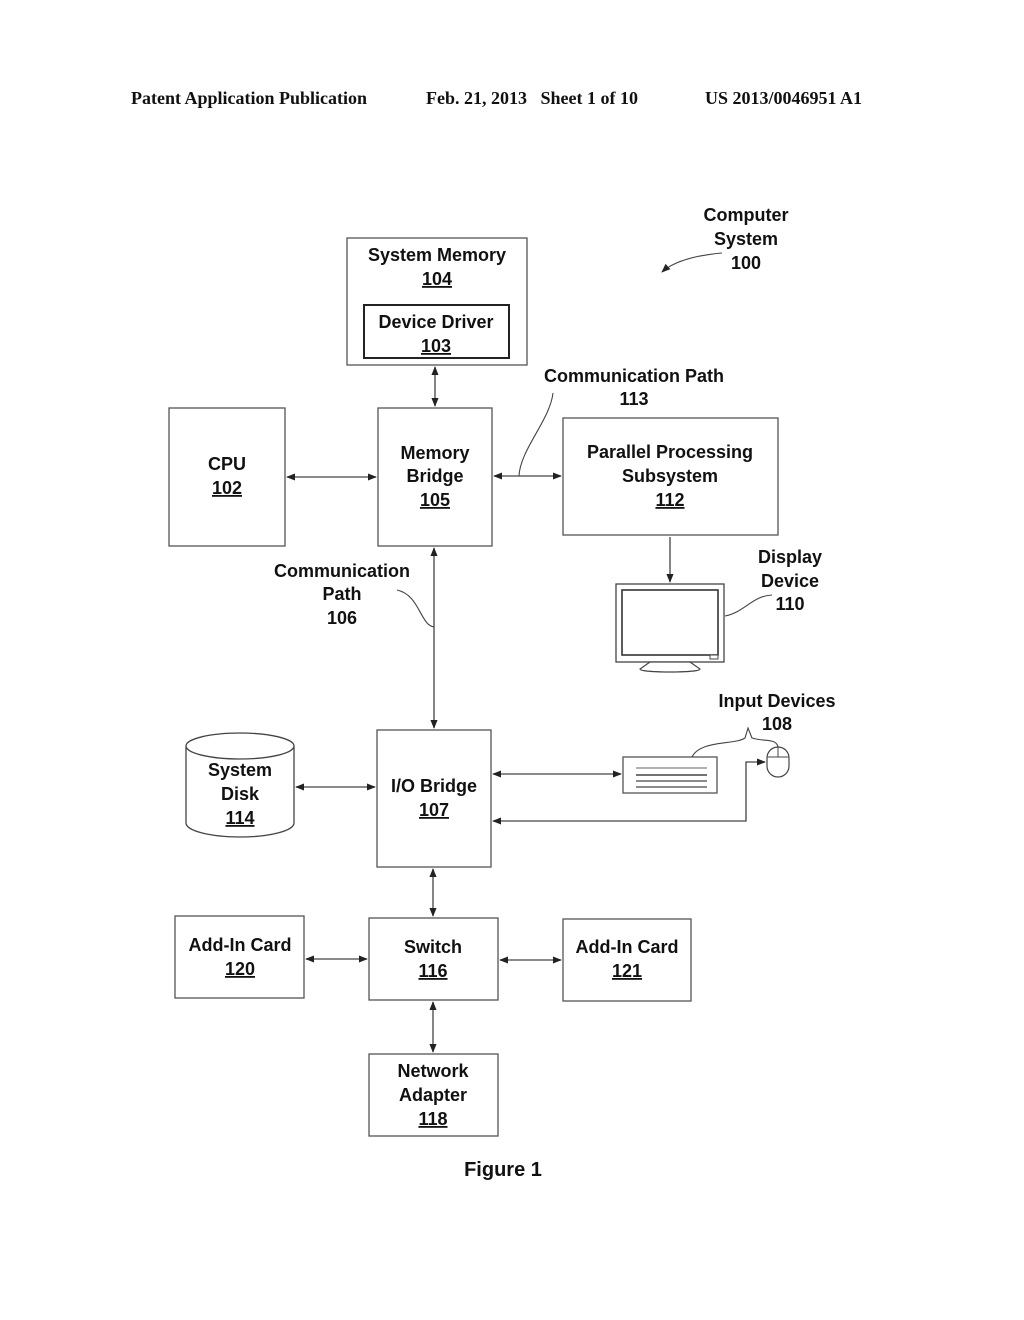  I want to click on display-device-line2: Device, so click(790, 581).